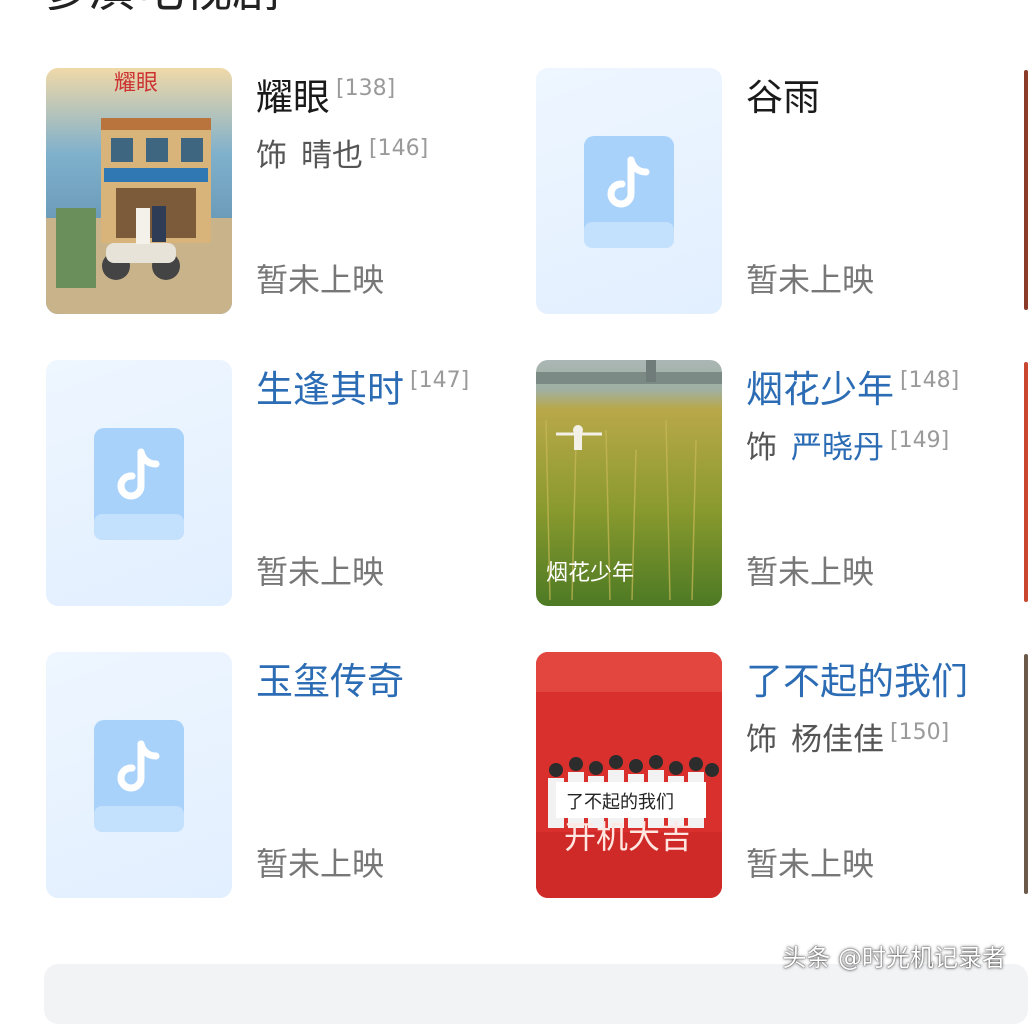 The height and width of the screenshot is (1024, 1028). Describe the element at coordinates (160, 5) in the screenshot. I see `section-heading: 参演电视剧` at that location.